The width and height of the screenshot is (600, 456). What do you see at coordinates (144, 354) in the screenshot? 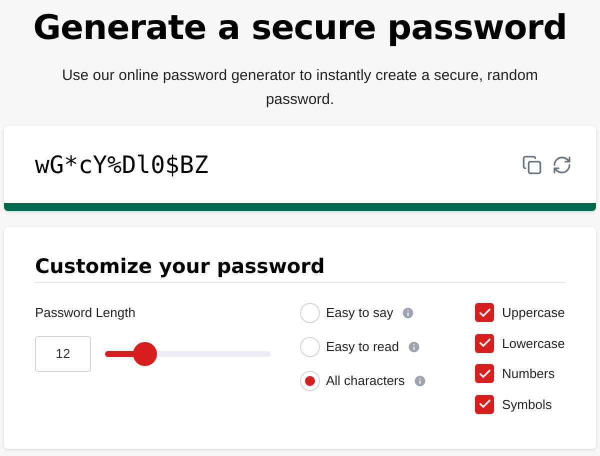
I see `slider-thumb` at bounding box center [144, 354].